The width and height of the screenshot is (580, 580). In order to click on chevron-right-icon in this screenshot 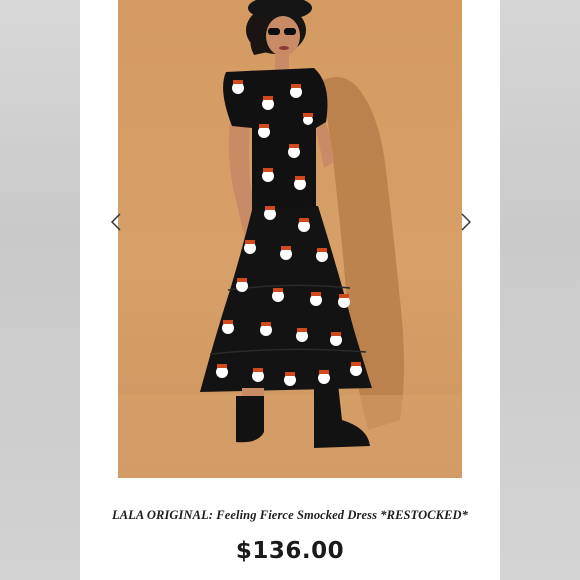, I will do `click(466, 222)`.